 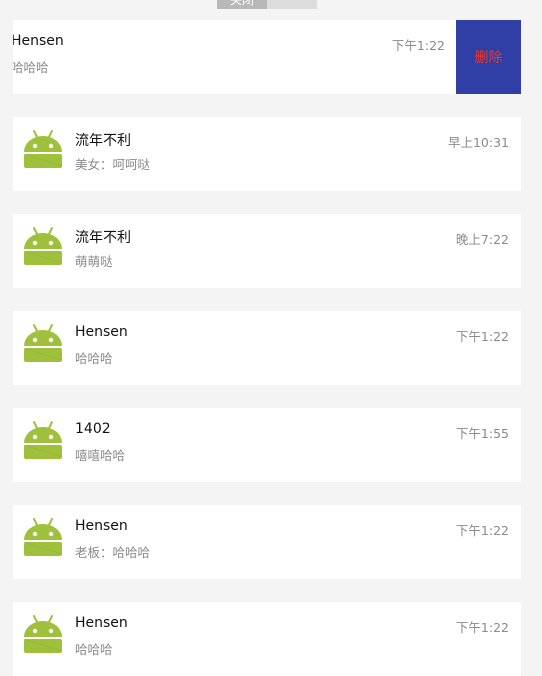 What do you see at coordinates (267, 57) in the screenshot?
I see `list-item-swiped: Hensen 哈哈哈 下午1:22 删除` at bounding box center [267, 57].